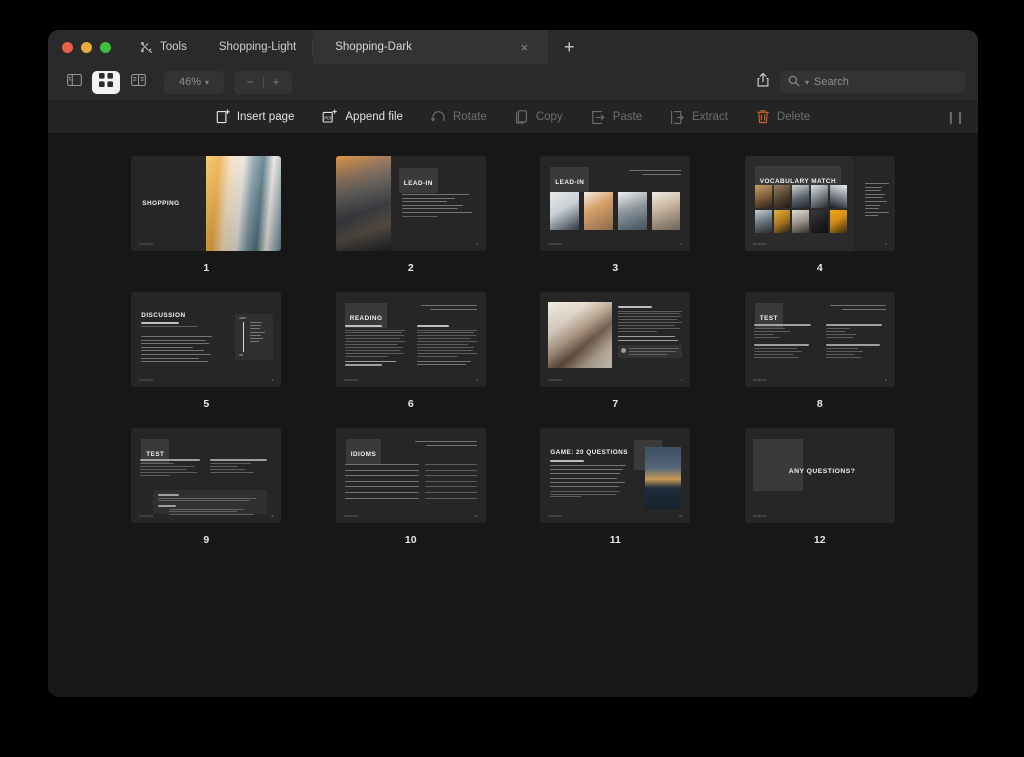  I want to click on svg-text: PDF, so click(329, 118).